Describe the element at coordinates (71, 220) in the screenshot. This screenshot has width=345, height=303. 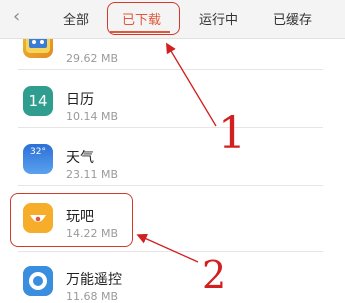
I see `highlight-box-app` at that location.